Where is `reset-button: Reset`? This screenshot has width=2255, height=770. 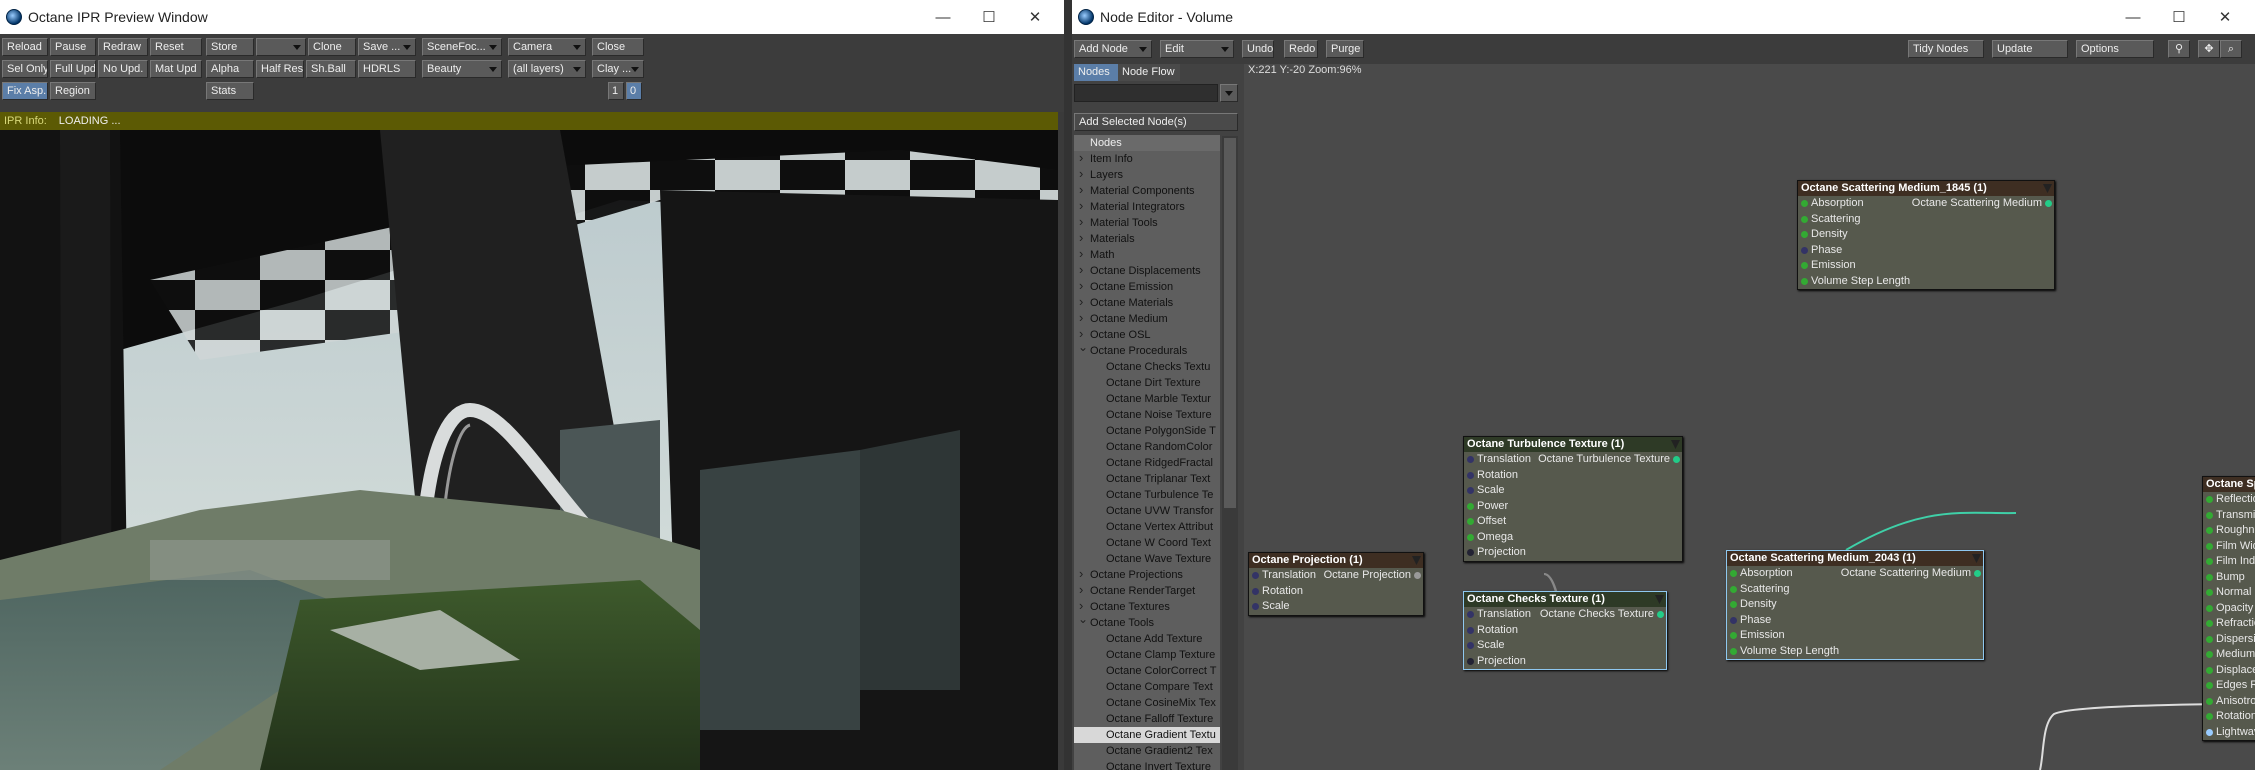
reset-button: Reset is located at coordinates (176, 47).